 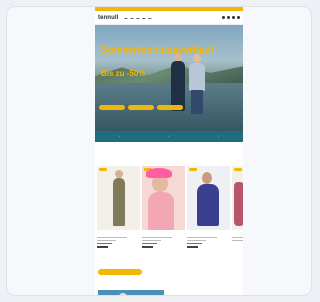 I want to click on usp-strip: • • •, so click(x=169, y=136).